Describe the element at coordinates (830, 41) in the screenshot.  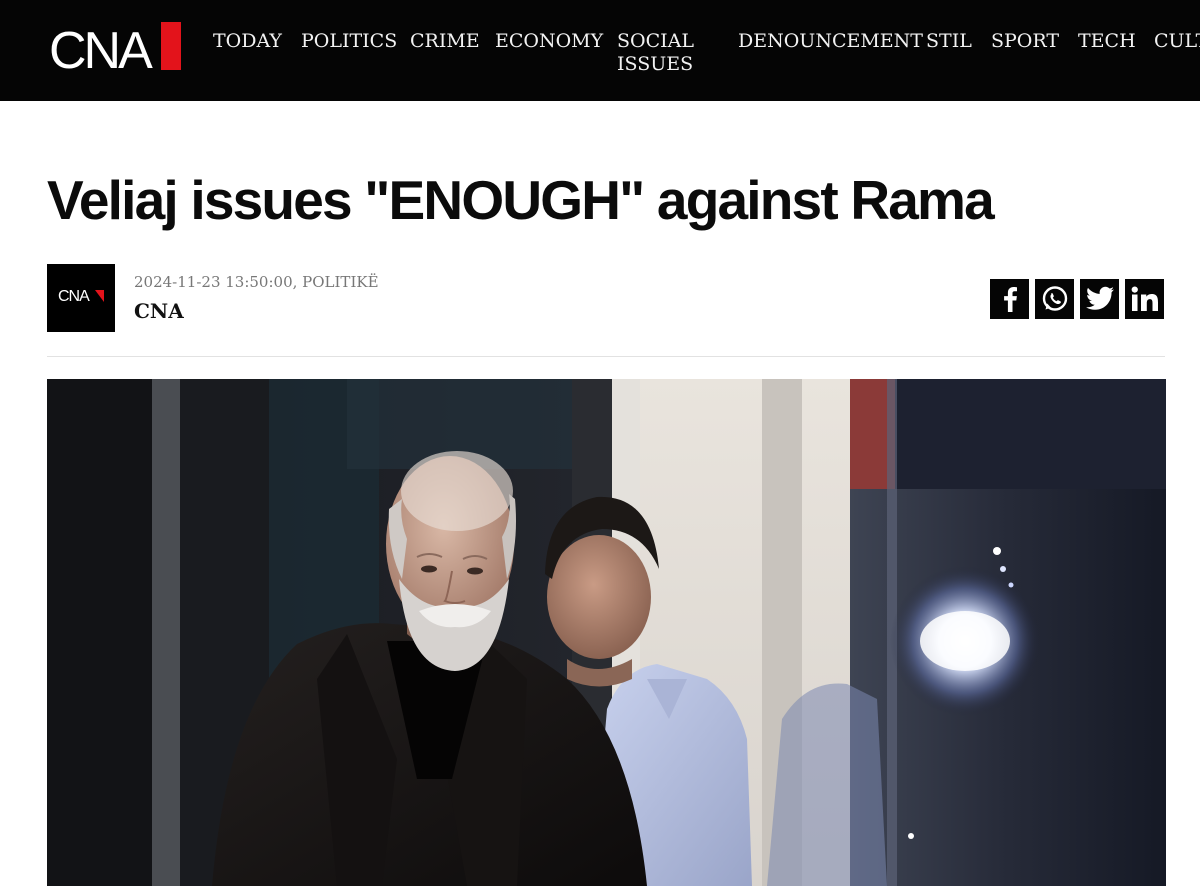
I see `nav-item-denouncement: DENOUNCEMENT` at that location.